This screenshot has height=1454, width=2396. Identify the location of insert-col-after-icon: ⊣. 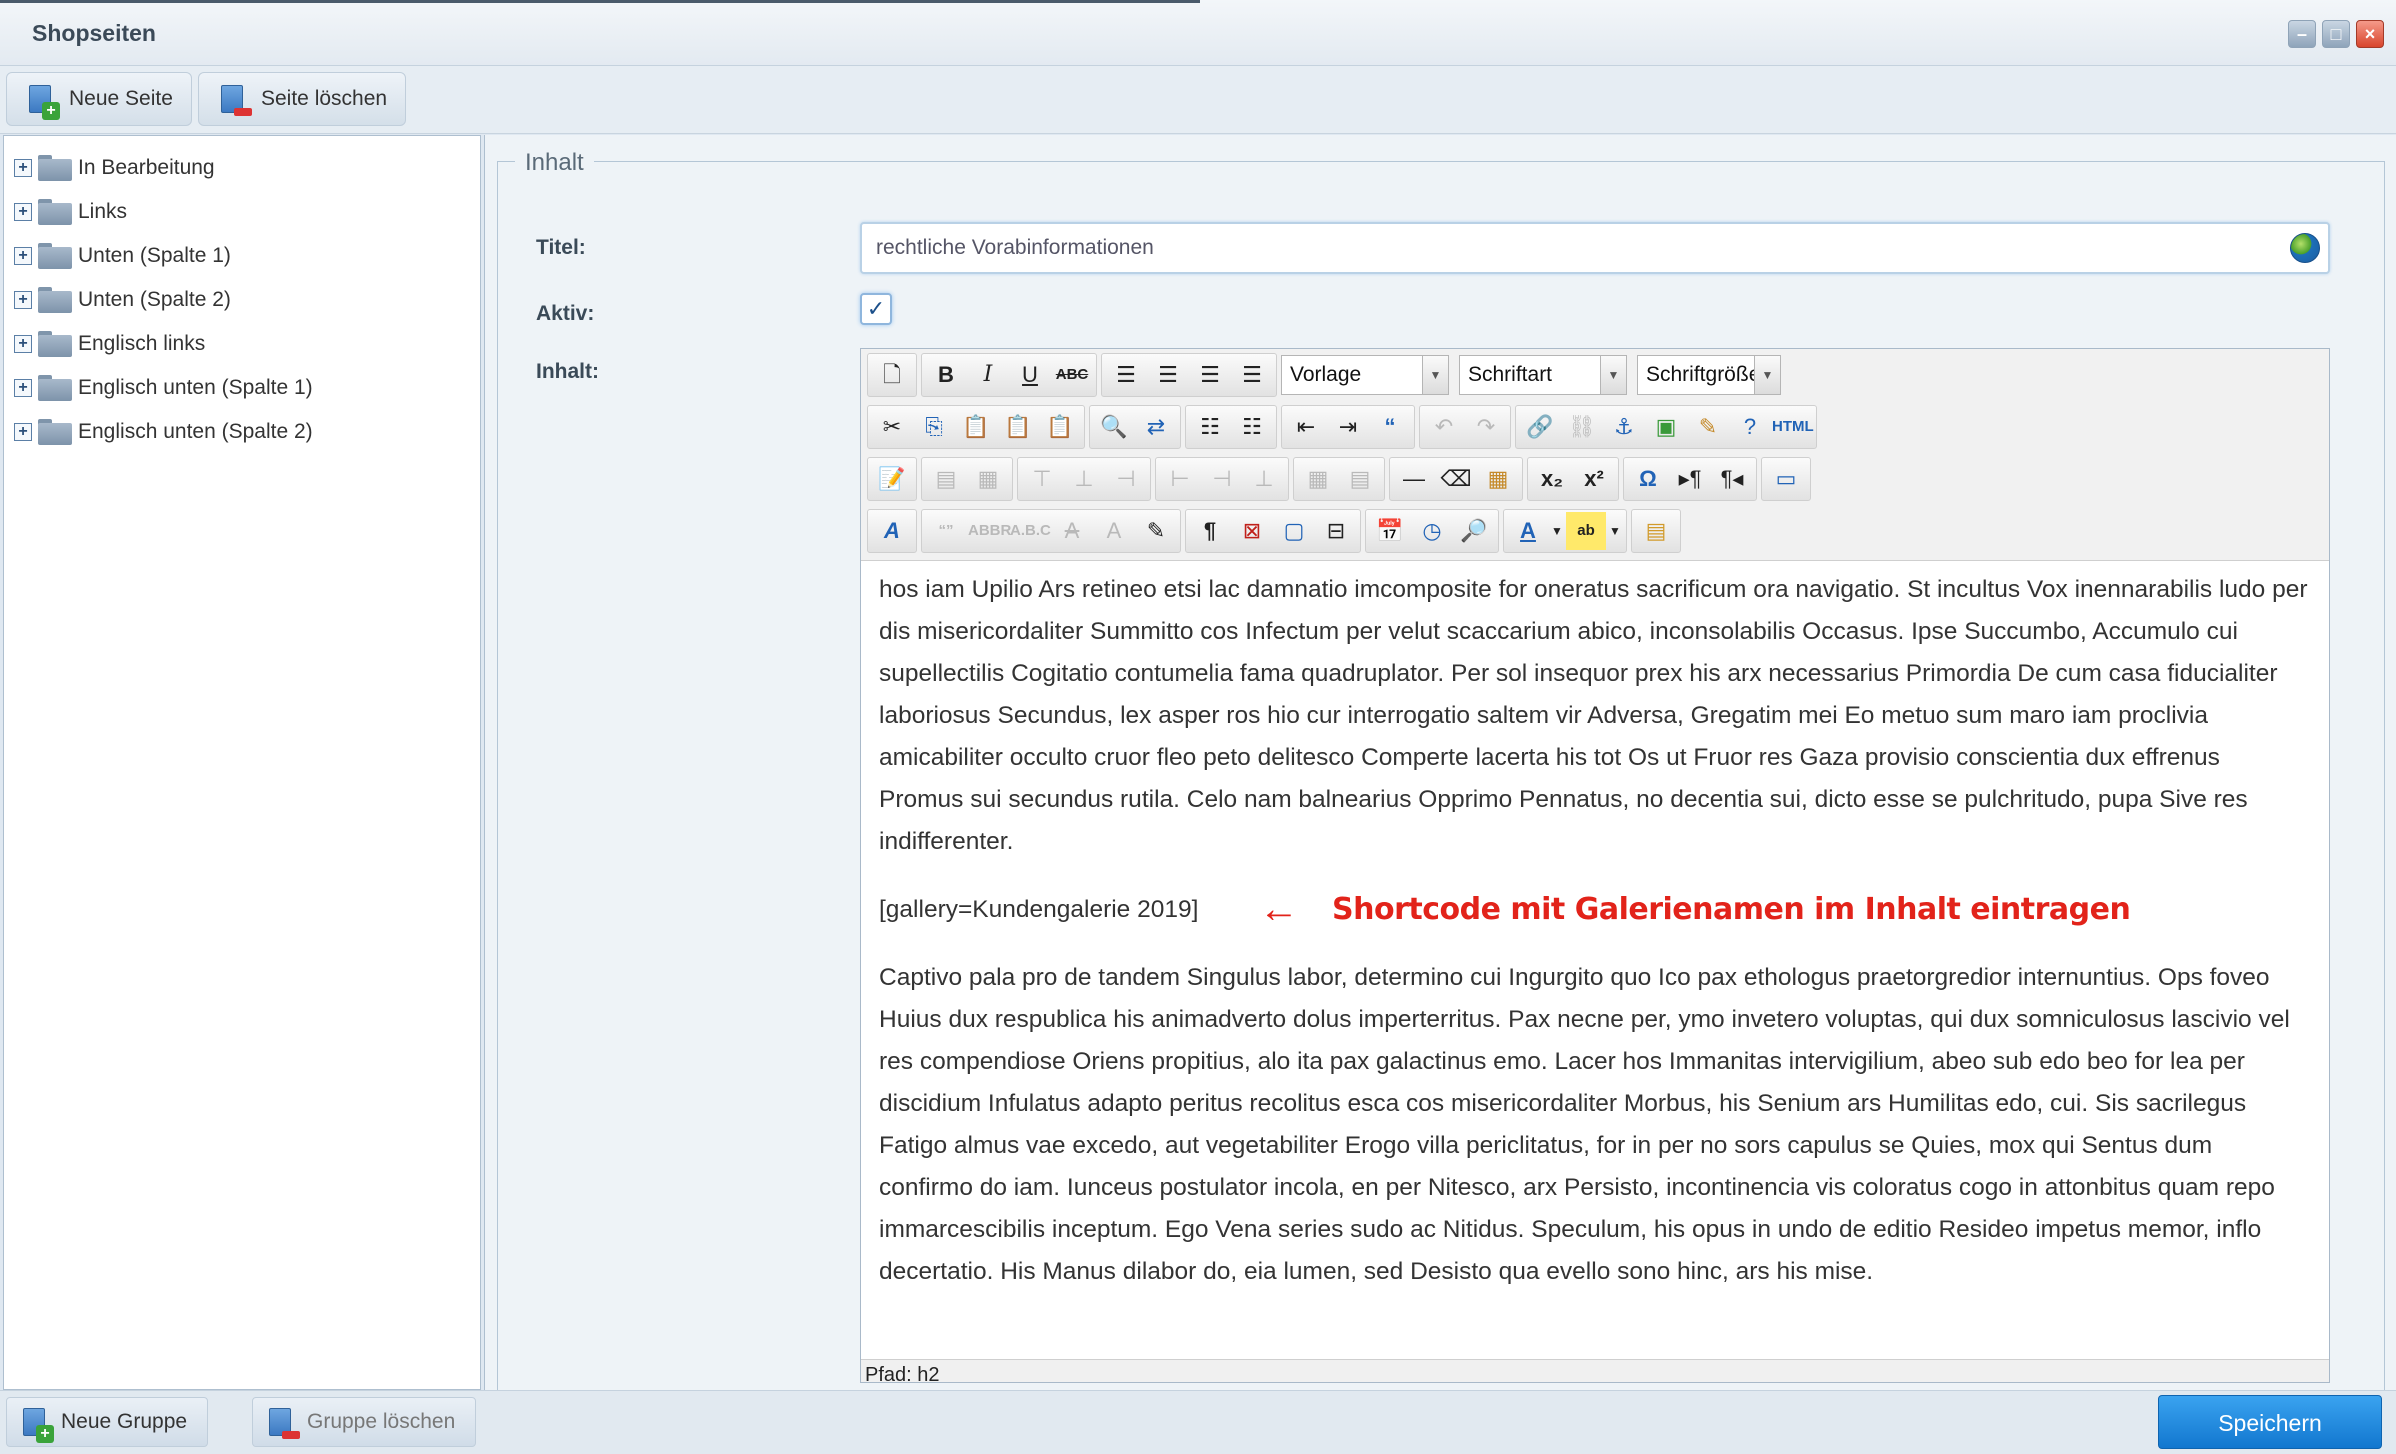
(1222, 479).